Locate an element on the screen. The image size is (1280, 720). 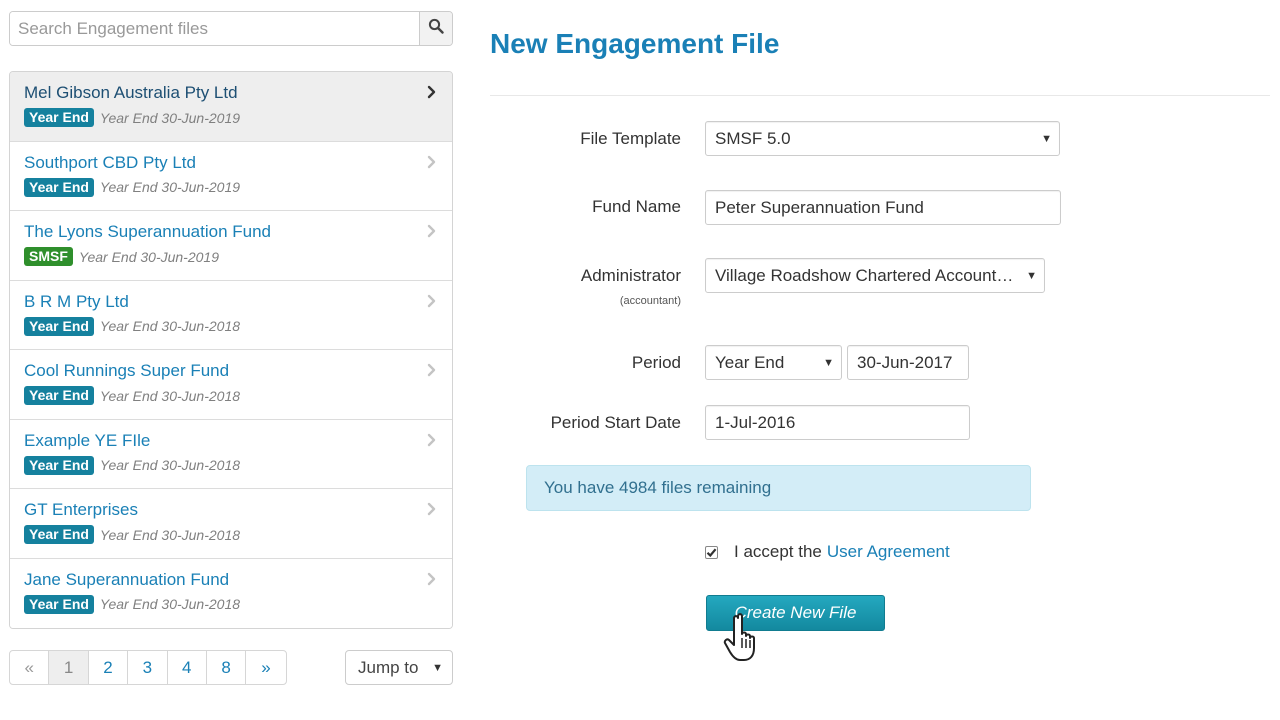
jump-to-label: Jump to is located at coordinates (388, 667).